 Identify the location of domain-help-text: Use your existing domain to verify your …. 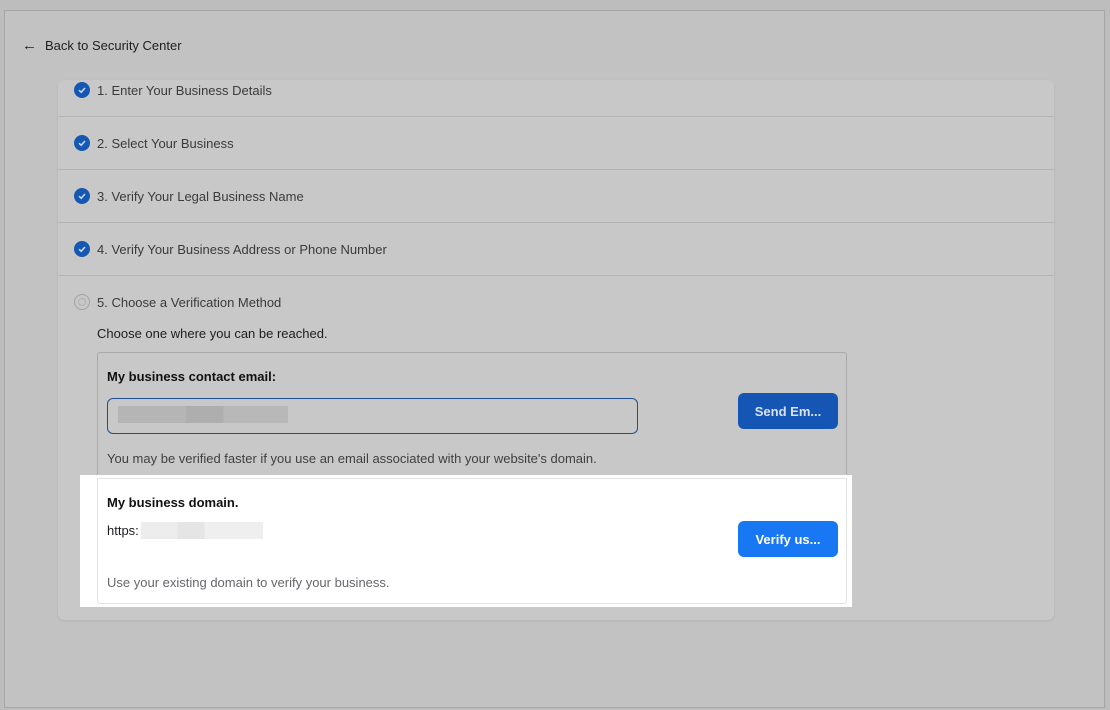
(248, 582).